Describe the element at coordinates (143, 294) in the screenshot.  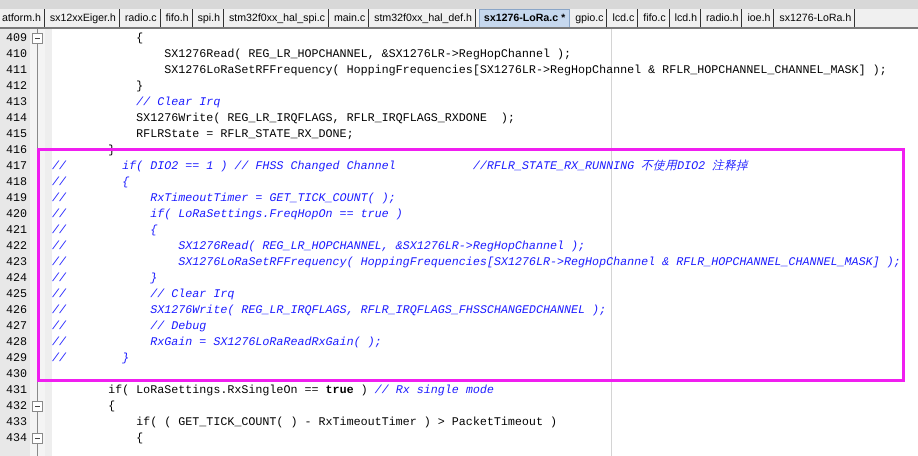
I see `code-line: // // Clear Irq` at that location.